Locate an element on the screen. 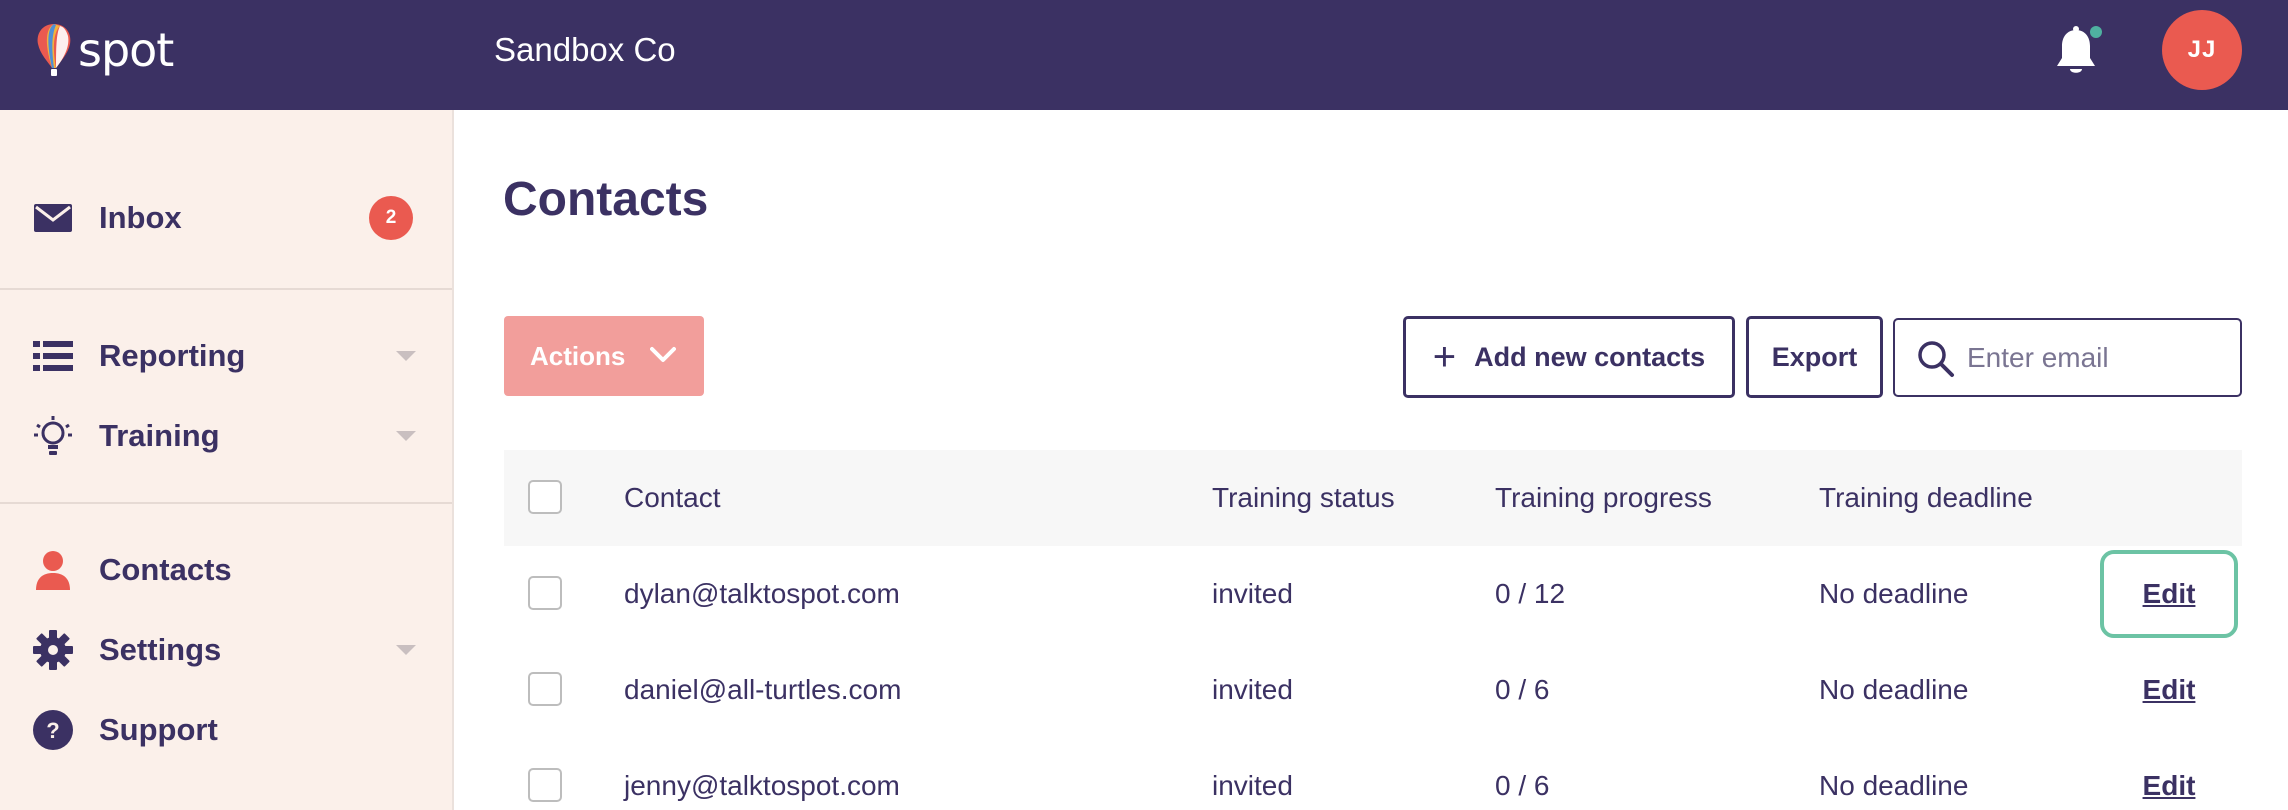  sidebar-item-settings: Settings is located at coordinates (227, 650).